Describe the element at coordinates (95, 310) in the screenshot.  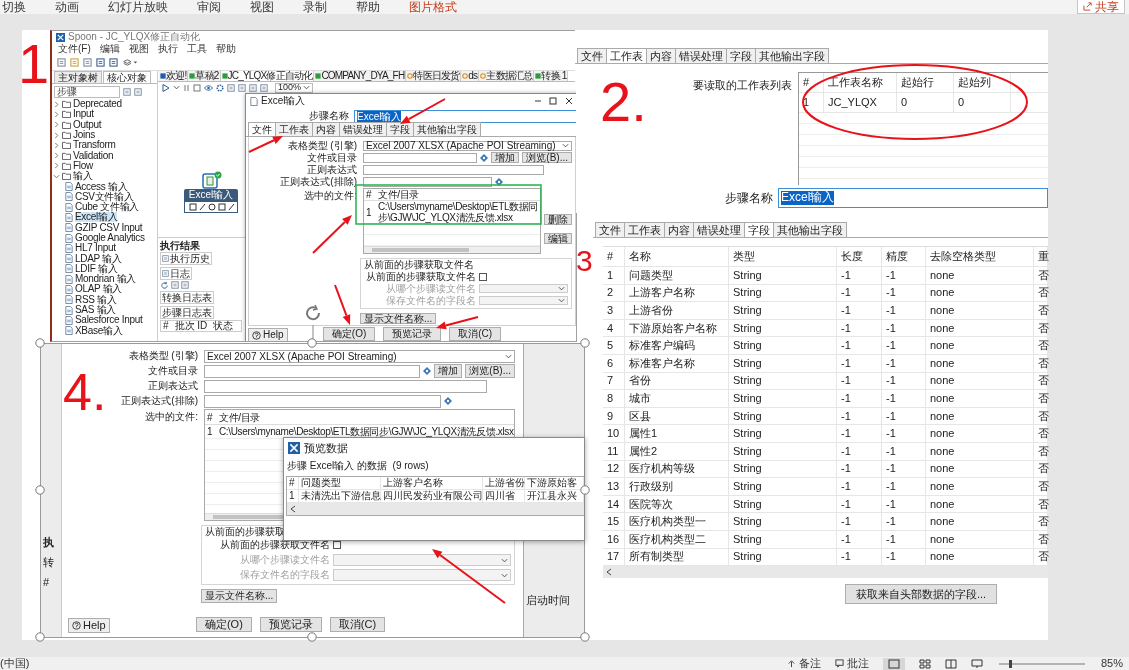
I see `tree-item: SAS 输入` at that location.